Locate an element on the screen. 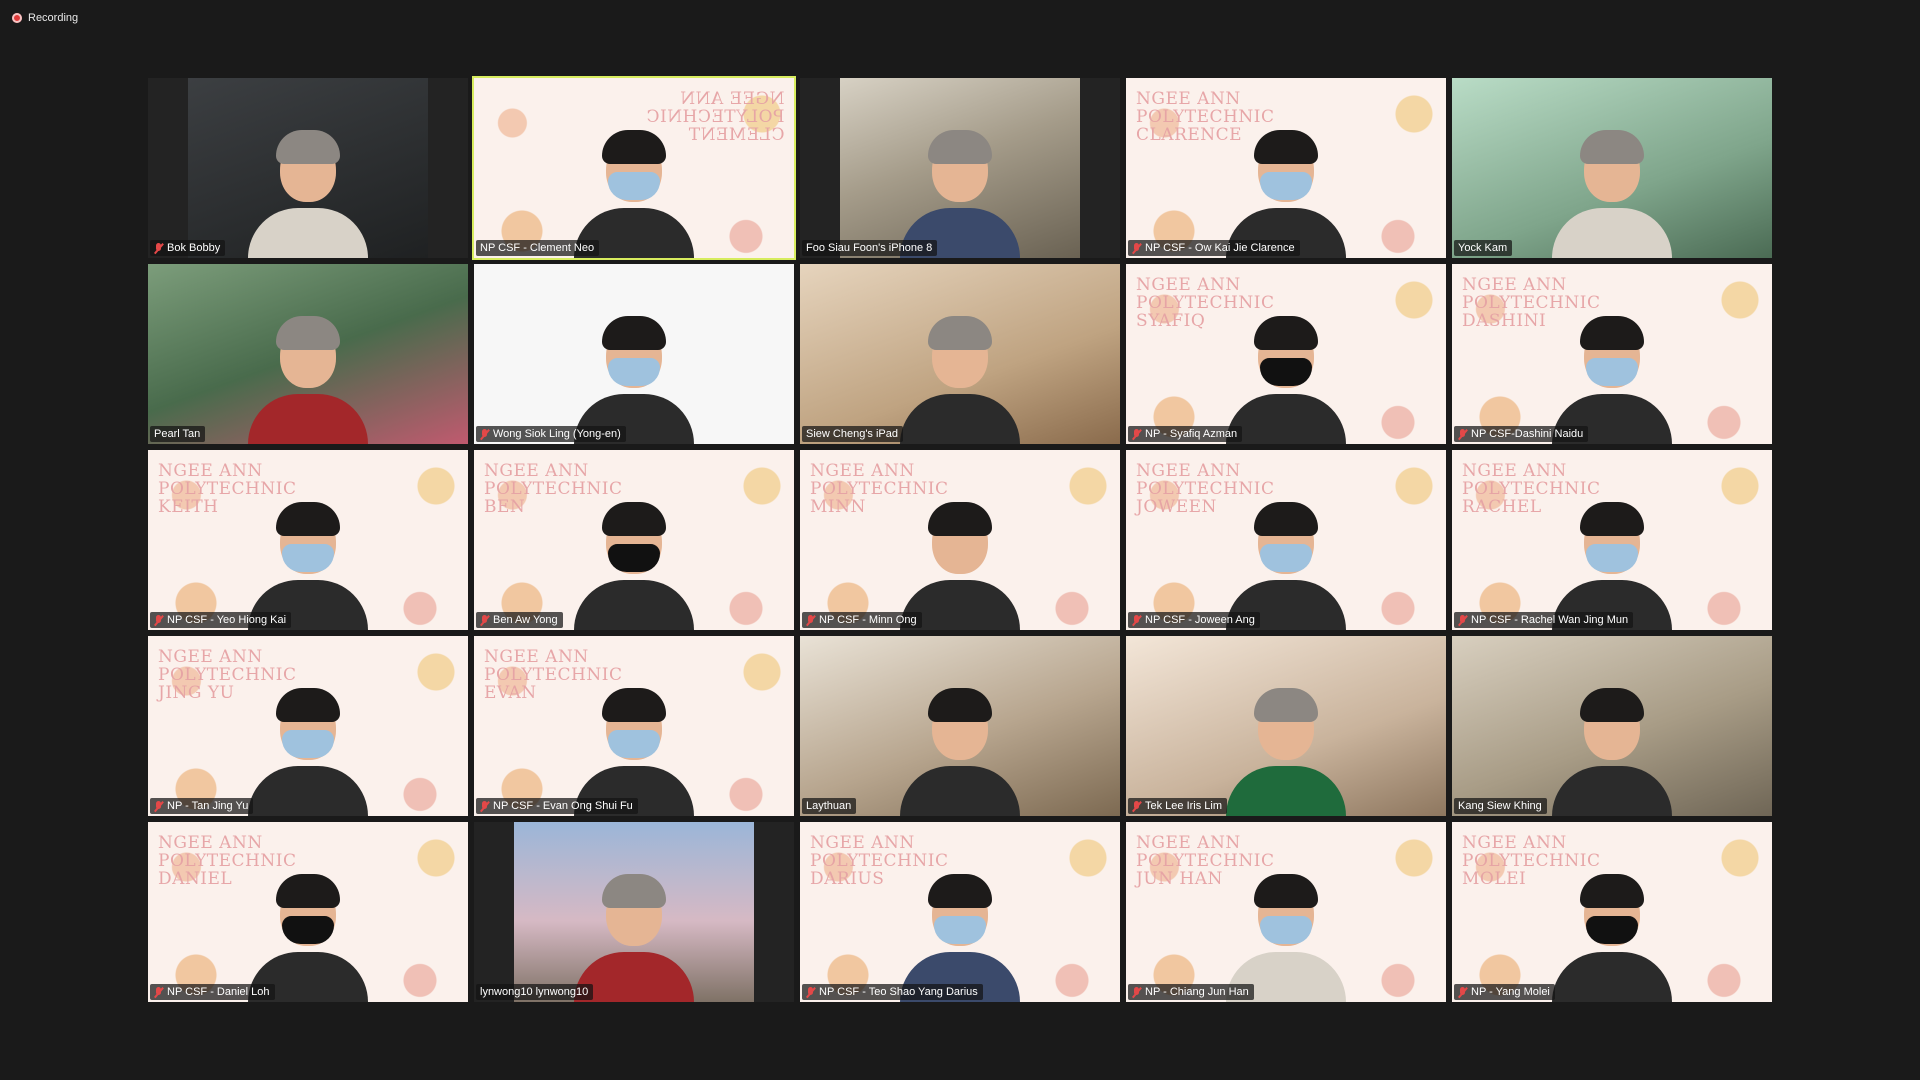 This screenshot has width=1920, height=1080. participant-video: NGEE ANN POLYTECHNIC MINN is located at coordinates (960, 540).